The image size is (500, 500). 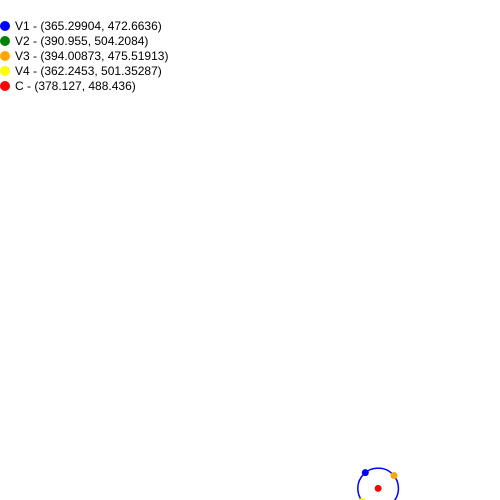 What do you see at coordinates (365, 473) in the screenshot?
I see `point-v1` at bounding box center [365, 473].